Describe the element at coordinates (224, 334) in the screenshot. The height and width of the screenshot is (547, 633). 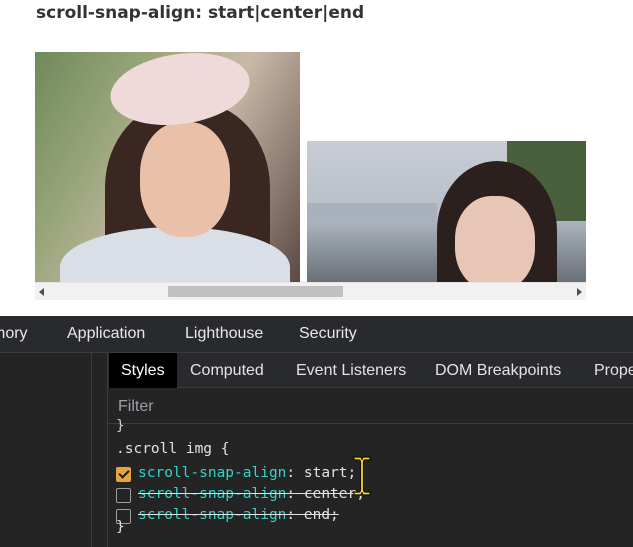
I see `tab-lighthouse: Lighthouse` at that location.